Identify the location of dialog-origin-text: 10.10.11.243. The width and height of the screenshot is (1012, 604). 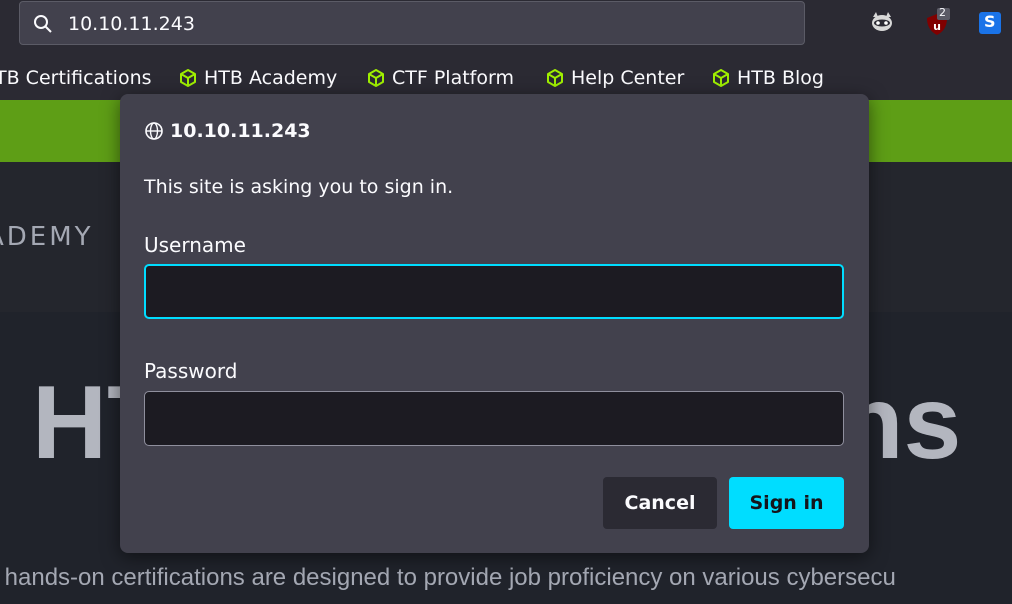
(240, 131).